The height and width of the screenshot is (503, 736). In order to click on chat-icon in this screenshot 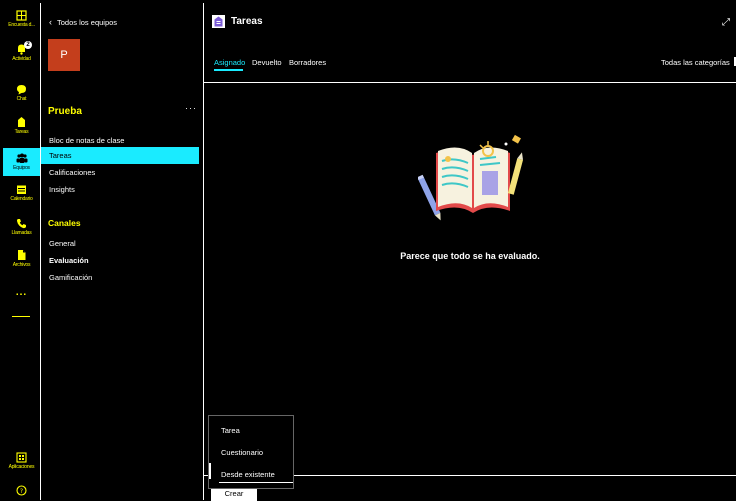, I will do `click(22, 89)`.